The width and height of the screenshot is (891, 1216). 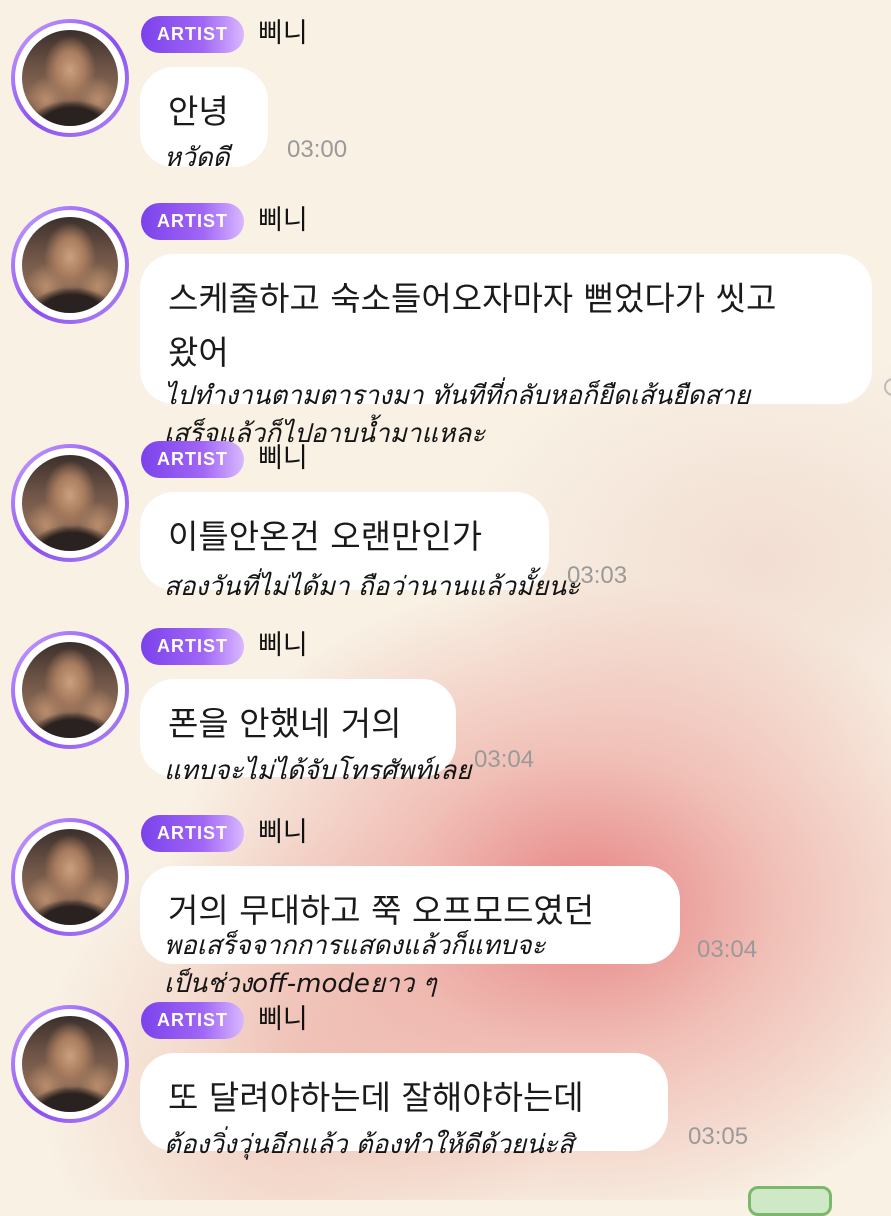 What do you see at coordinates (369, 1145) in the screenshot?
I see `translation-caption: ต้องวิ่งวุ่นอีกแล้ว ต้องทำให้ดีด้วยน่ะสิ` at bounding box center [369, 1145].